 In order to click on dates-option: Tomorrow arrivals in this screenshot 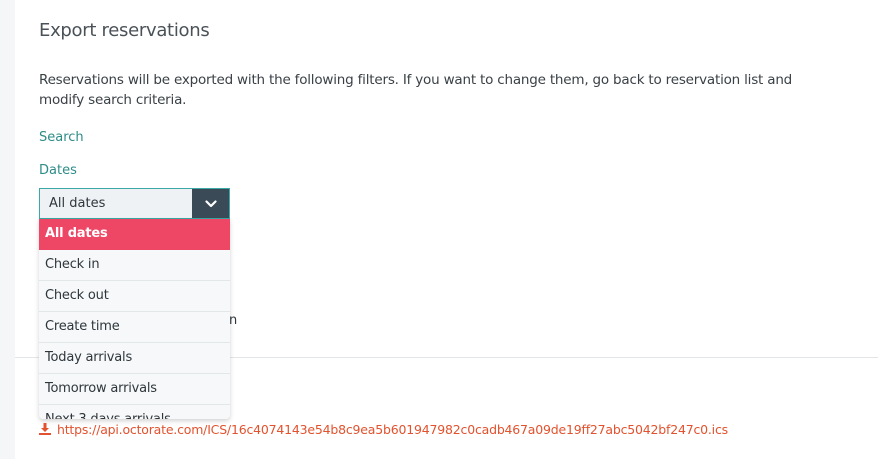, I will do `click(134, 389)`.